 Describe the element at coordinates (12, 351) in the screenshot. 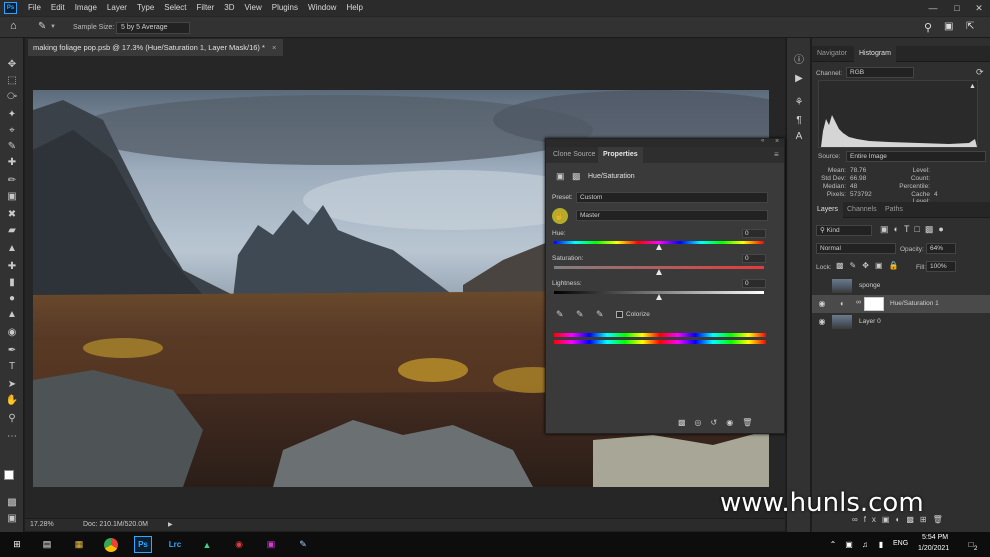

I see `pen-tool-icon: ✒` at that location.